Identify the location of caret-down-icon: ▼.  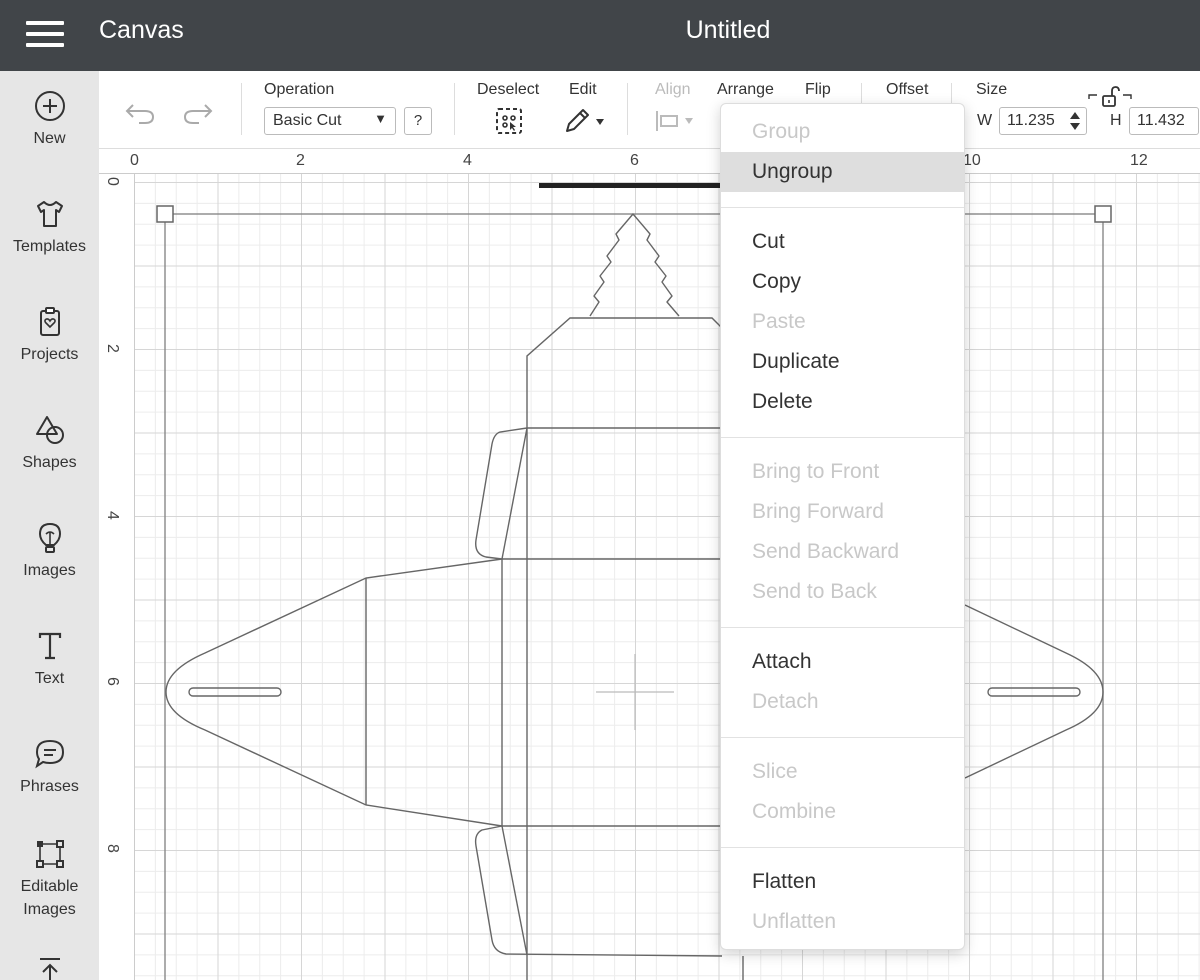
(380, 118).